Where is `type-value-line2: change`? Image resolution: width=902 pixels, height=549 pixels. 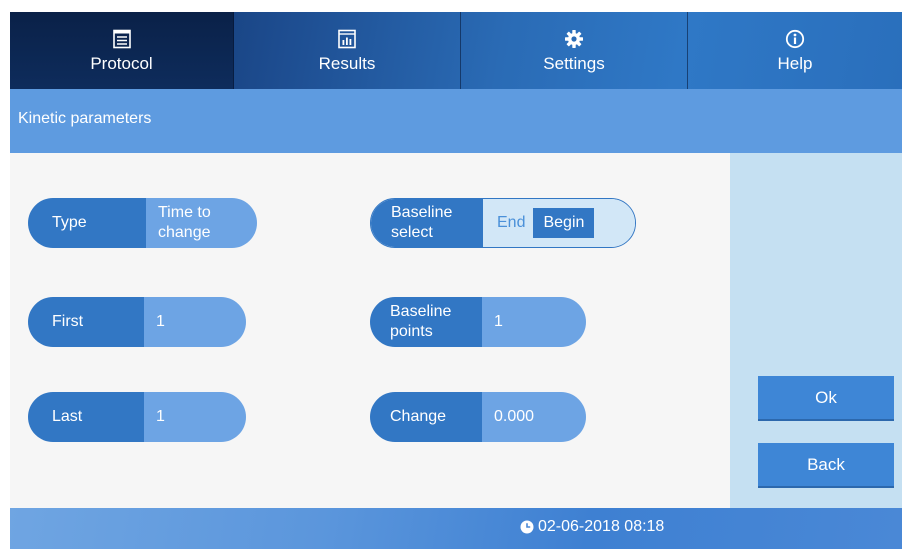 type-value-line2: change is located at coordinates (184, 232).